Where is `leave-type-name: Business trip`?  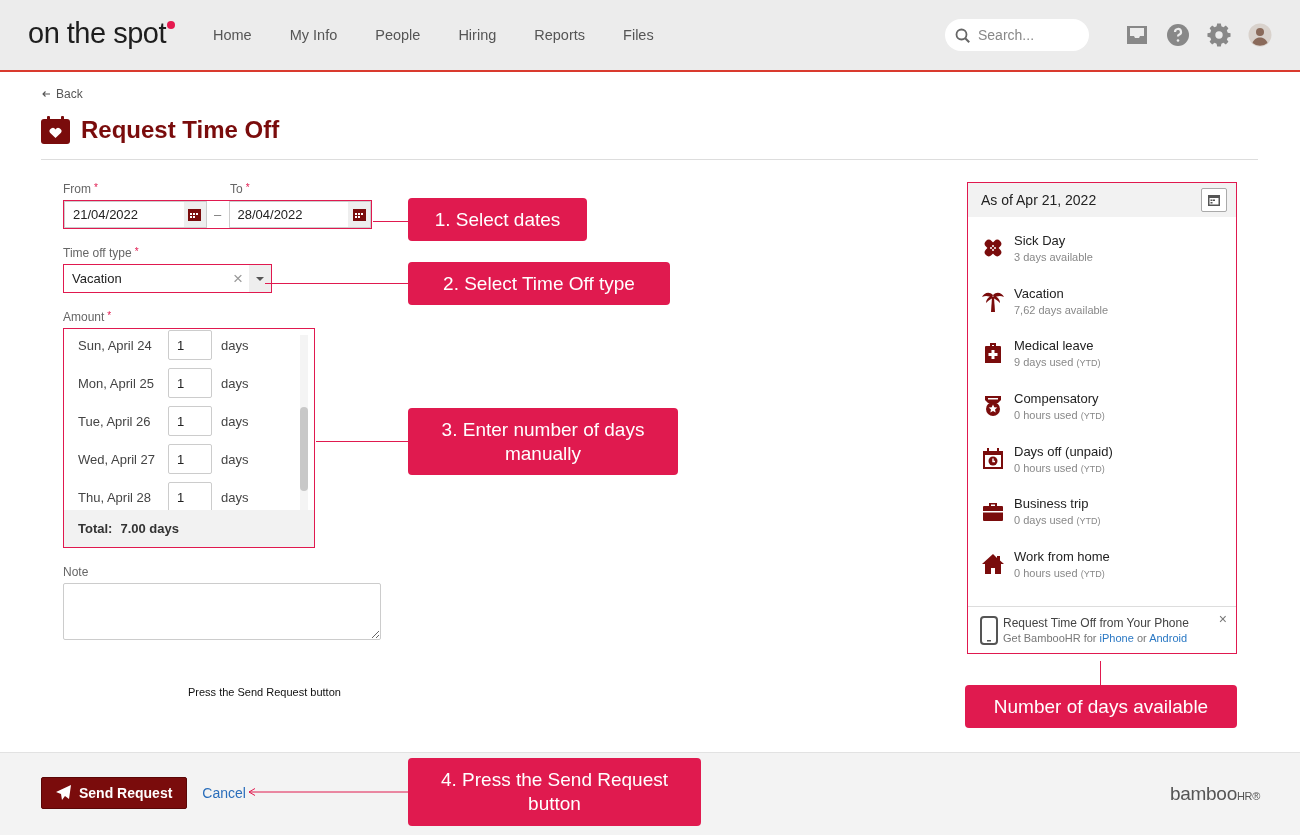 leave-type-name: Business trip is located at coordinates (1052, 504).